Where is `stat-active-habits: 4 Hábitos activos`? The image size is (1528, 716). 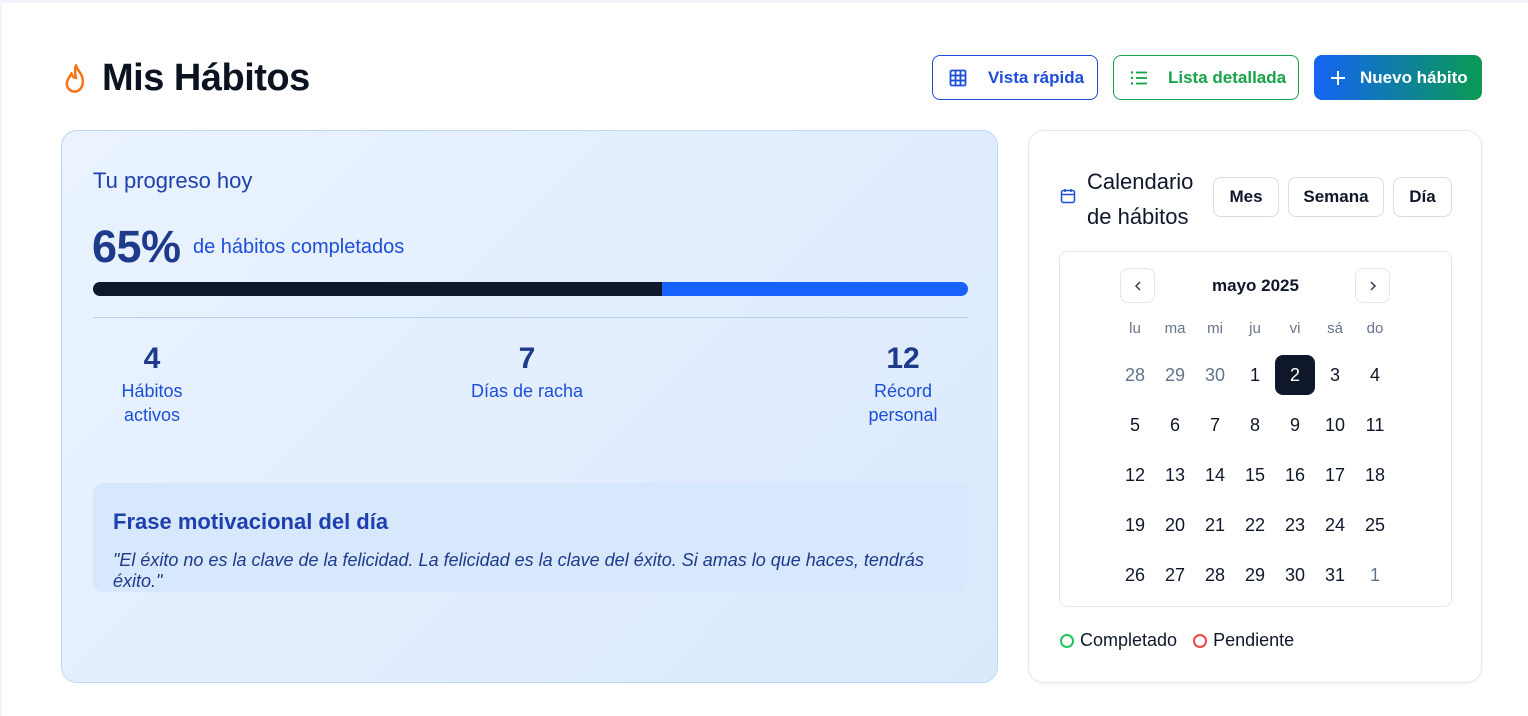 stat-active-habits: 4 Hábitos activos is located at coordinates (152, 384).